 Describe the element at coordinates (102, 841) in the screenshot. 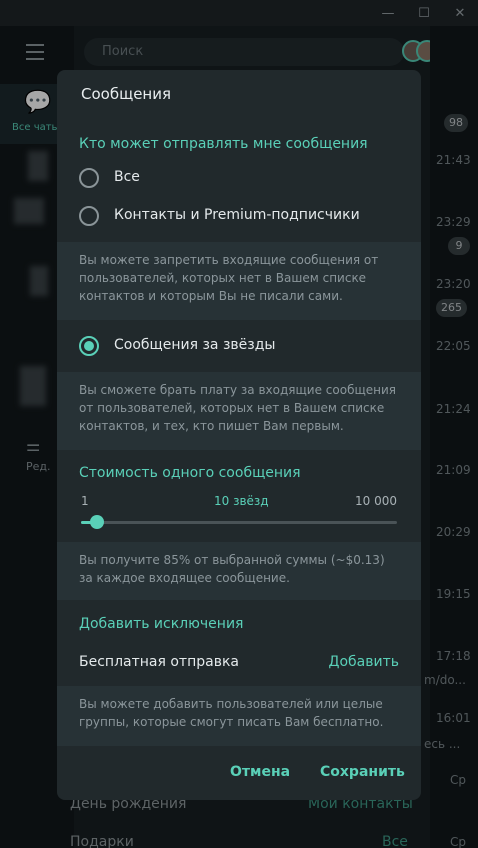

I see `row-label: Подарки` at that location.